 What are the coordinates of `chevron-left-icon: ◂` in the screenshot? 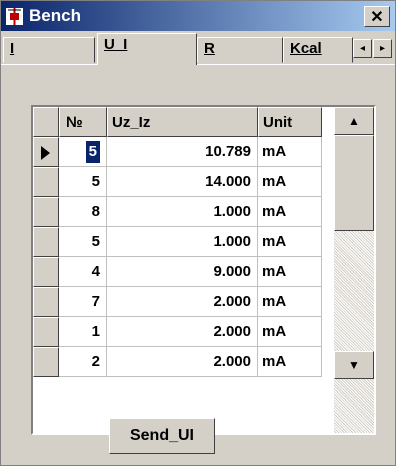 It's located at (362, 48).